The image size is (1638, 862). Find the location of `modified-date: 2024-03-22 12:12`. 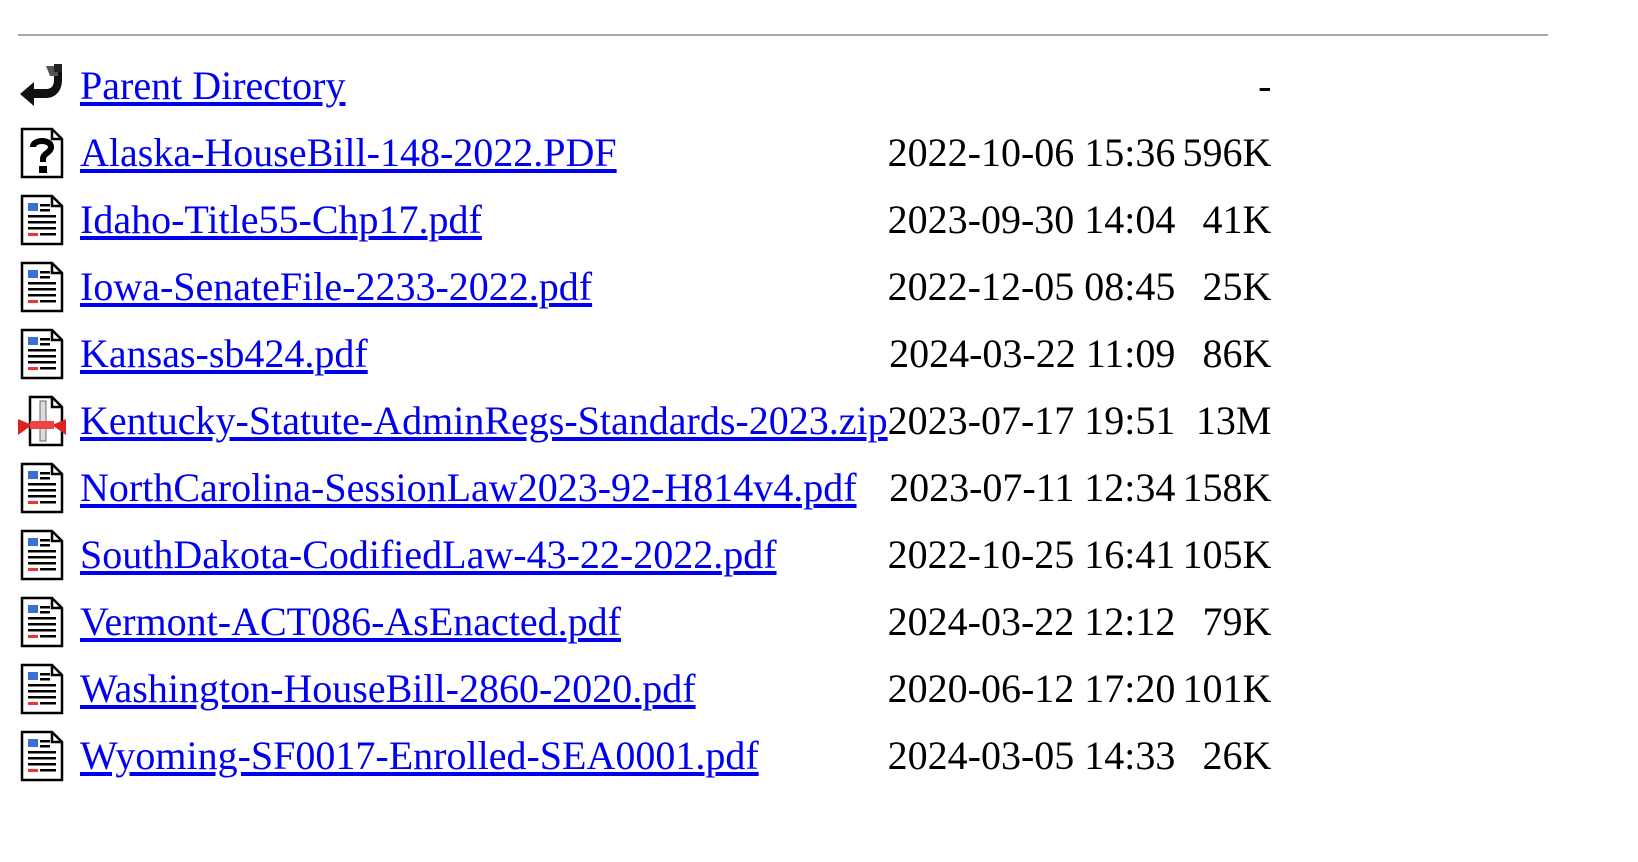

modified-date: 2024-03-22 12:12 is located at coordinates (1031, 621).